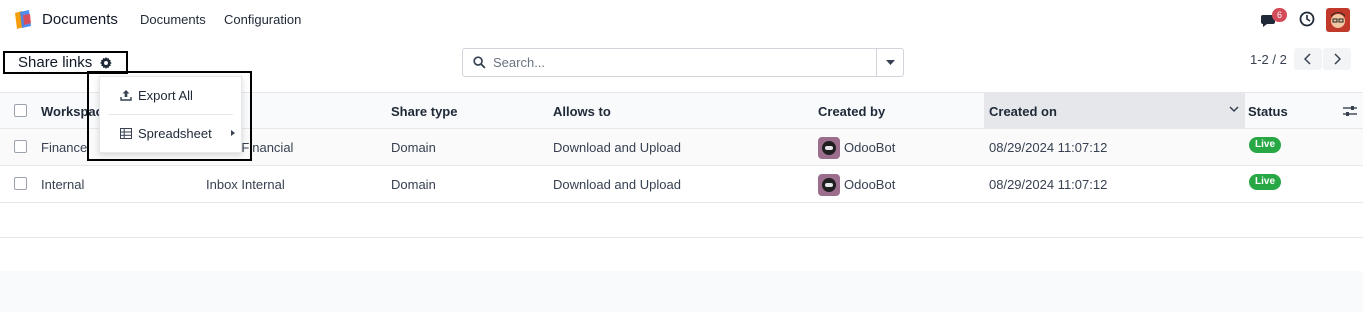 The width and height of the screenshot is (1363, 312). What do you see at coordinates (165, 95) in the screenshot?
I see `export-all-label: Export All` at bounding box center [165, 95].